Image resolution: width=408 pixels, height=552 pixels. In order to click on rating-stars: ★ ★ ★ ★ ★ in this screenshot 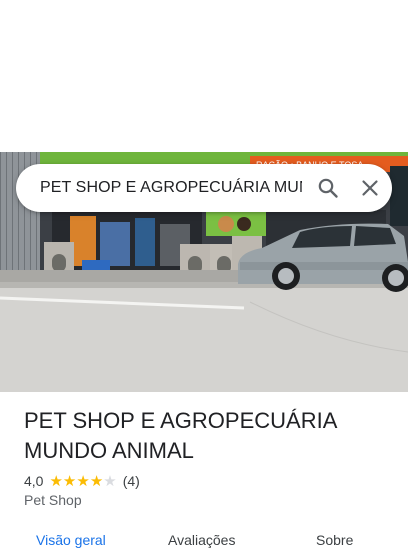, I will do `click(82, 481)`.